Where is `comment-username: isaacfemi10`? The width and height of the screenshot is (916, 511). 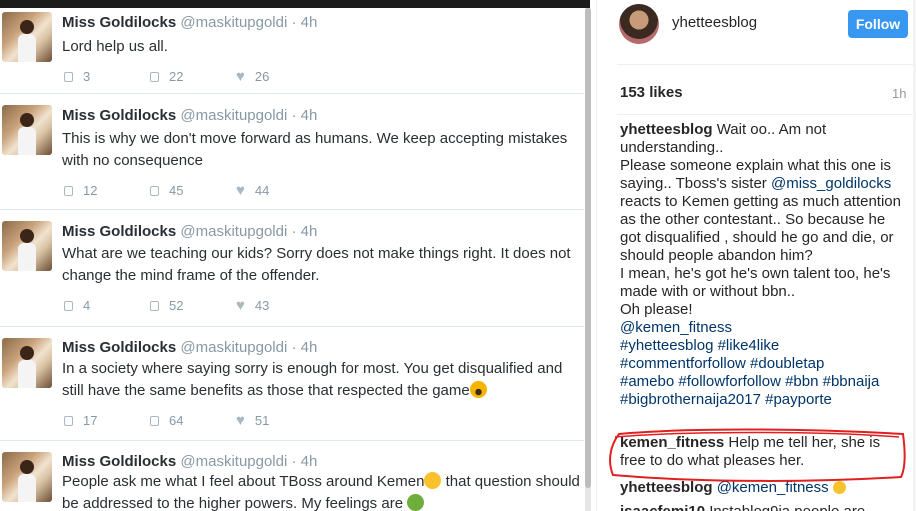 comment-username: isaacfemi10 is located at coordinates (662, 507).